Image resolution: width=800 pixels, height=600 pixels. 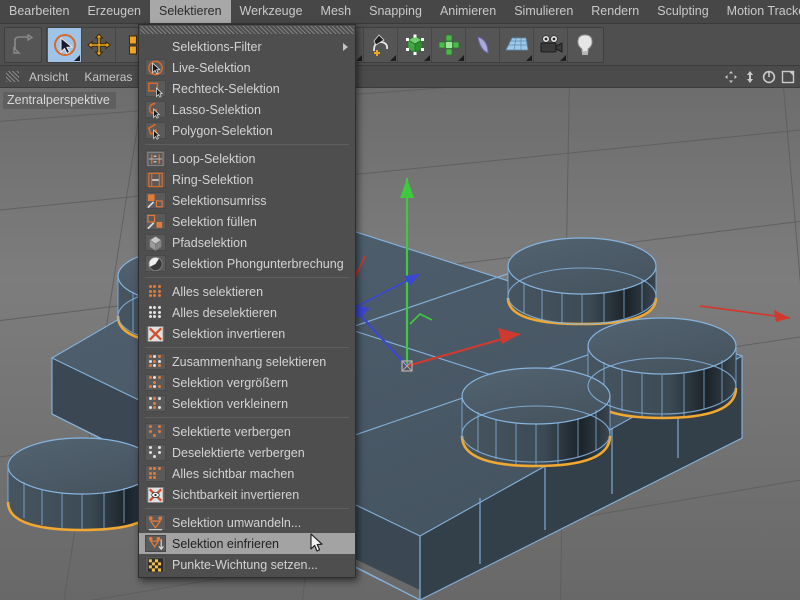 I want to click on menu-item-label: Live-Selektion, so click(x=211, y=67).